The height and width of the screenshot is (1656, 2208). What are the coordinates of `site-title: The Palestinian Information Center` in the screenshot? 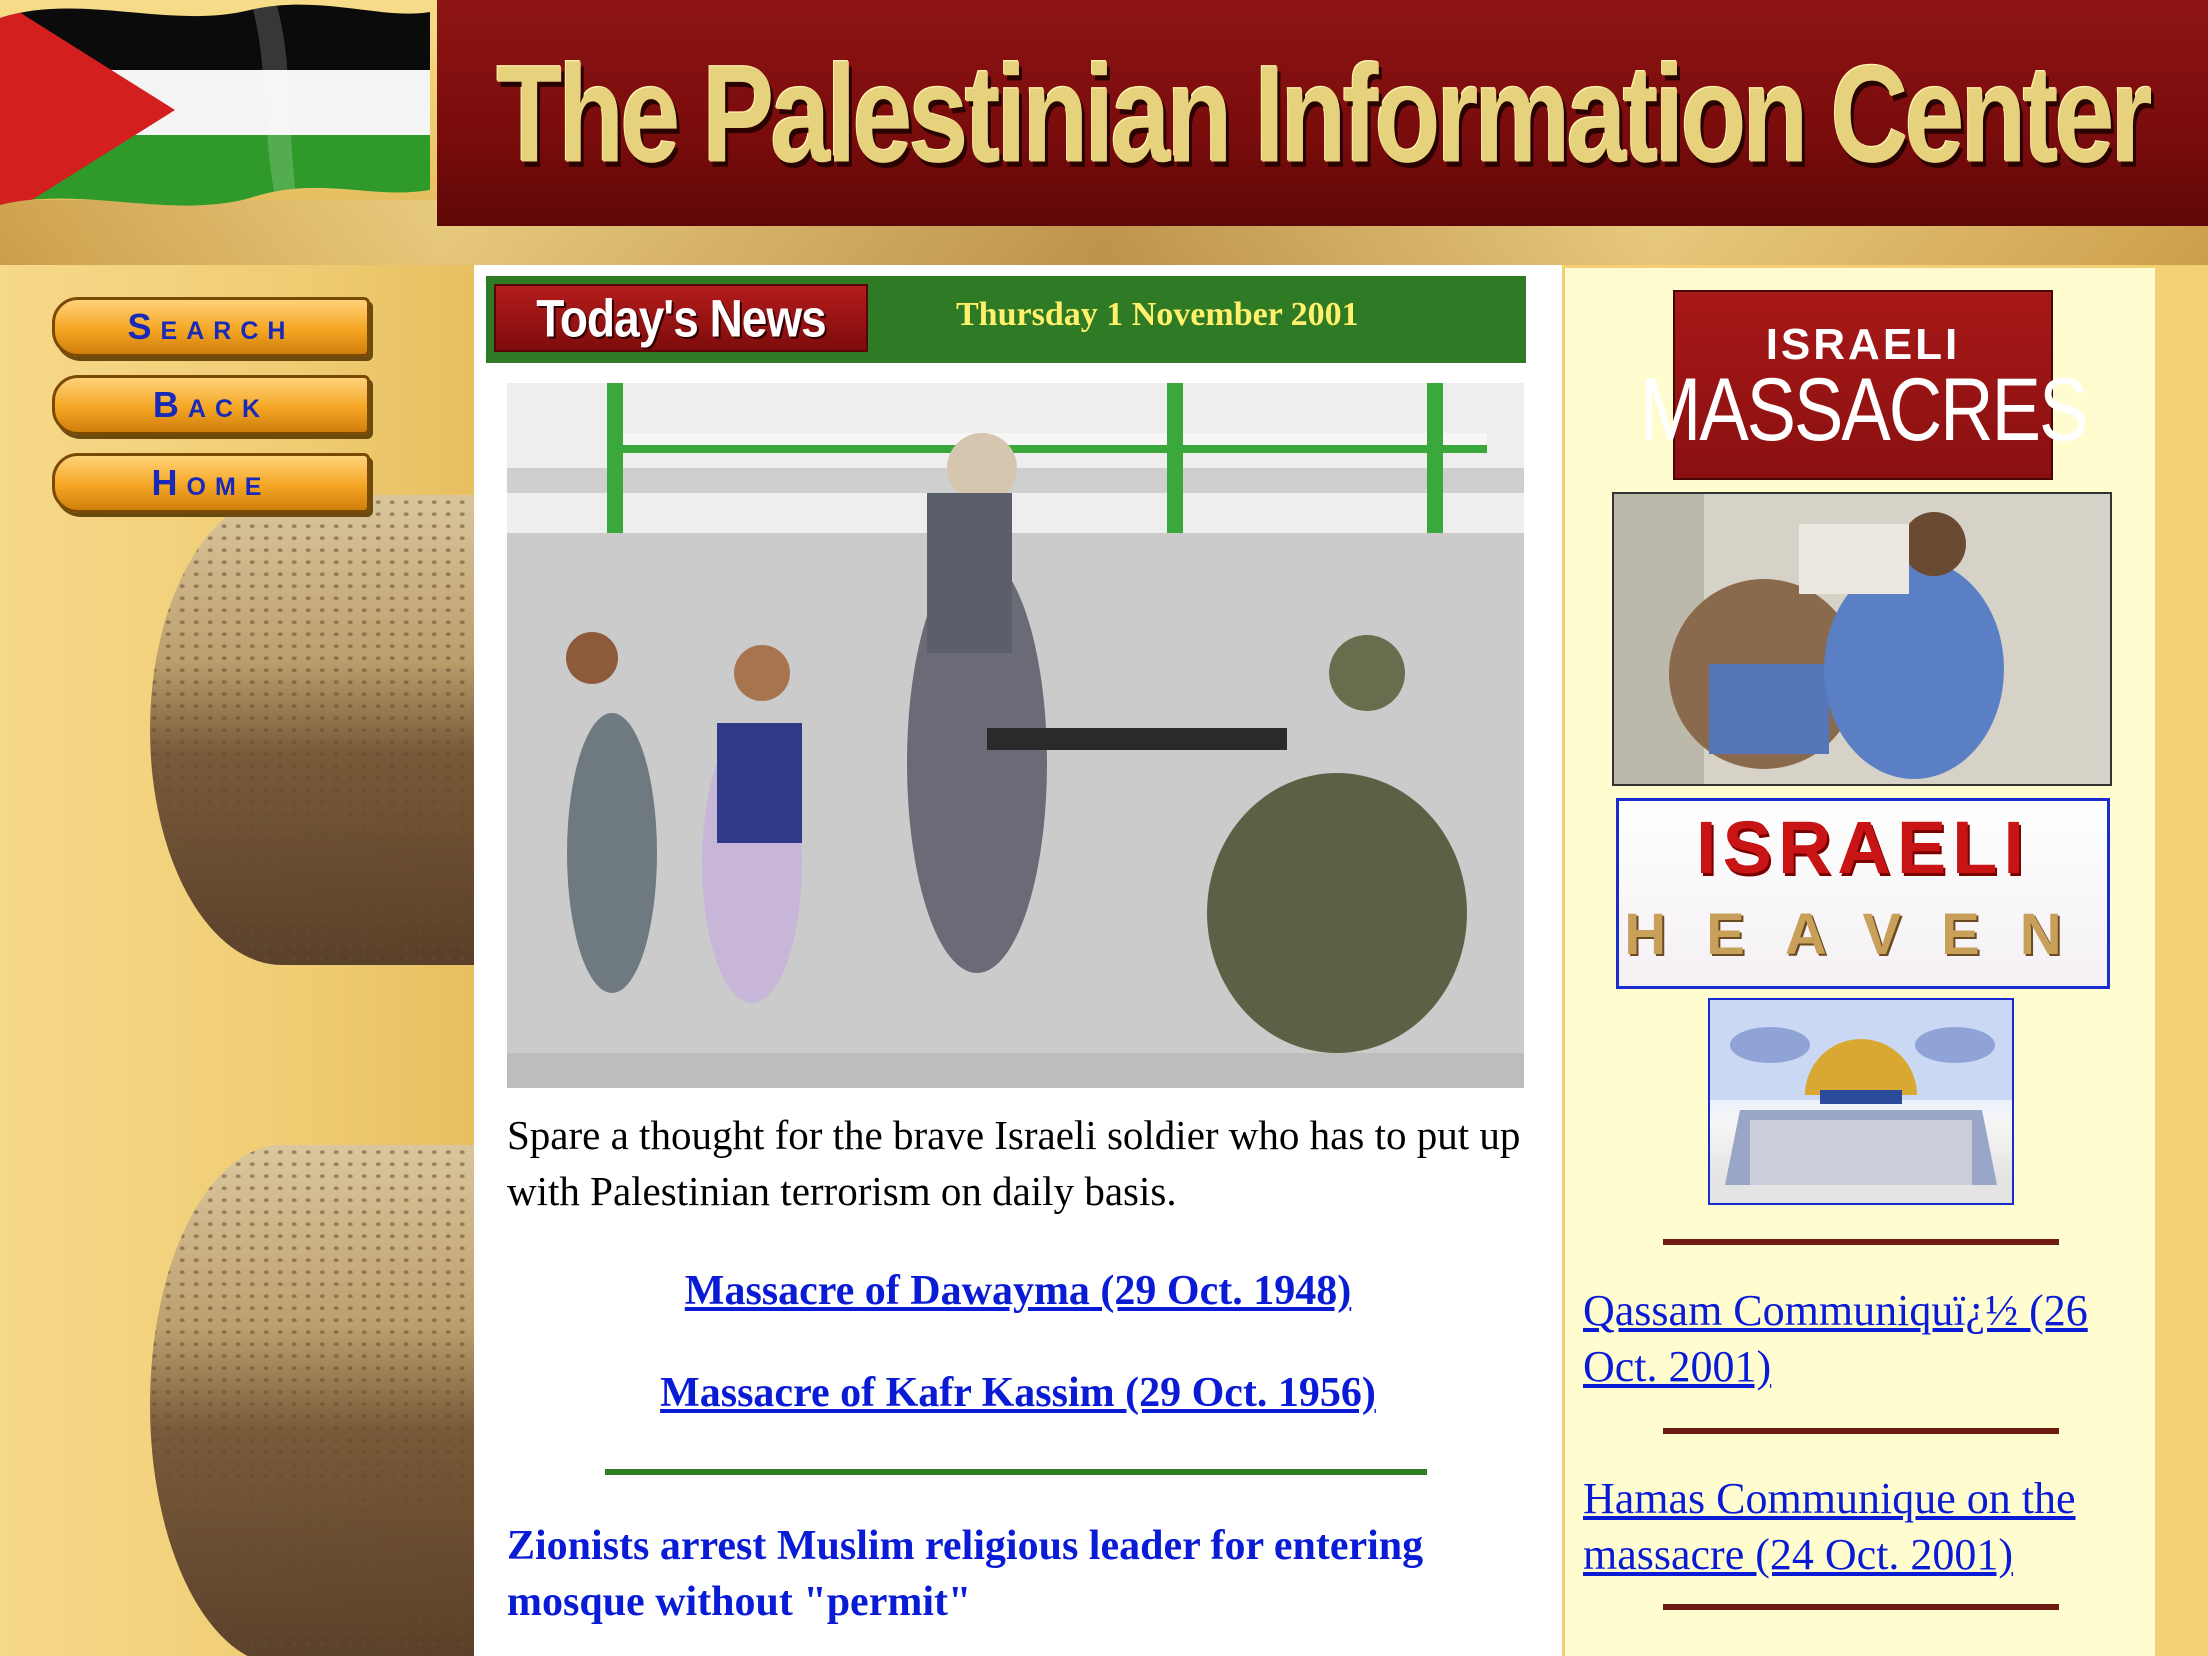 It's located at (1324, 113).